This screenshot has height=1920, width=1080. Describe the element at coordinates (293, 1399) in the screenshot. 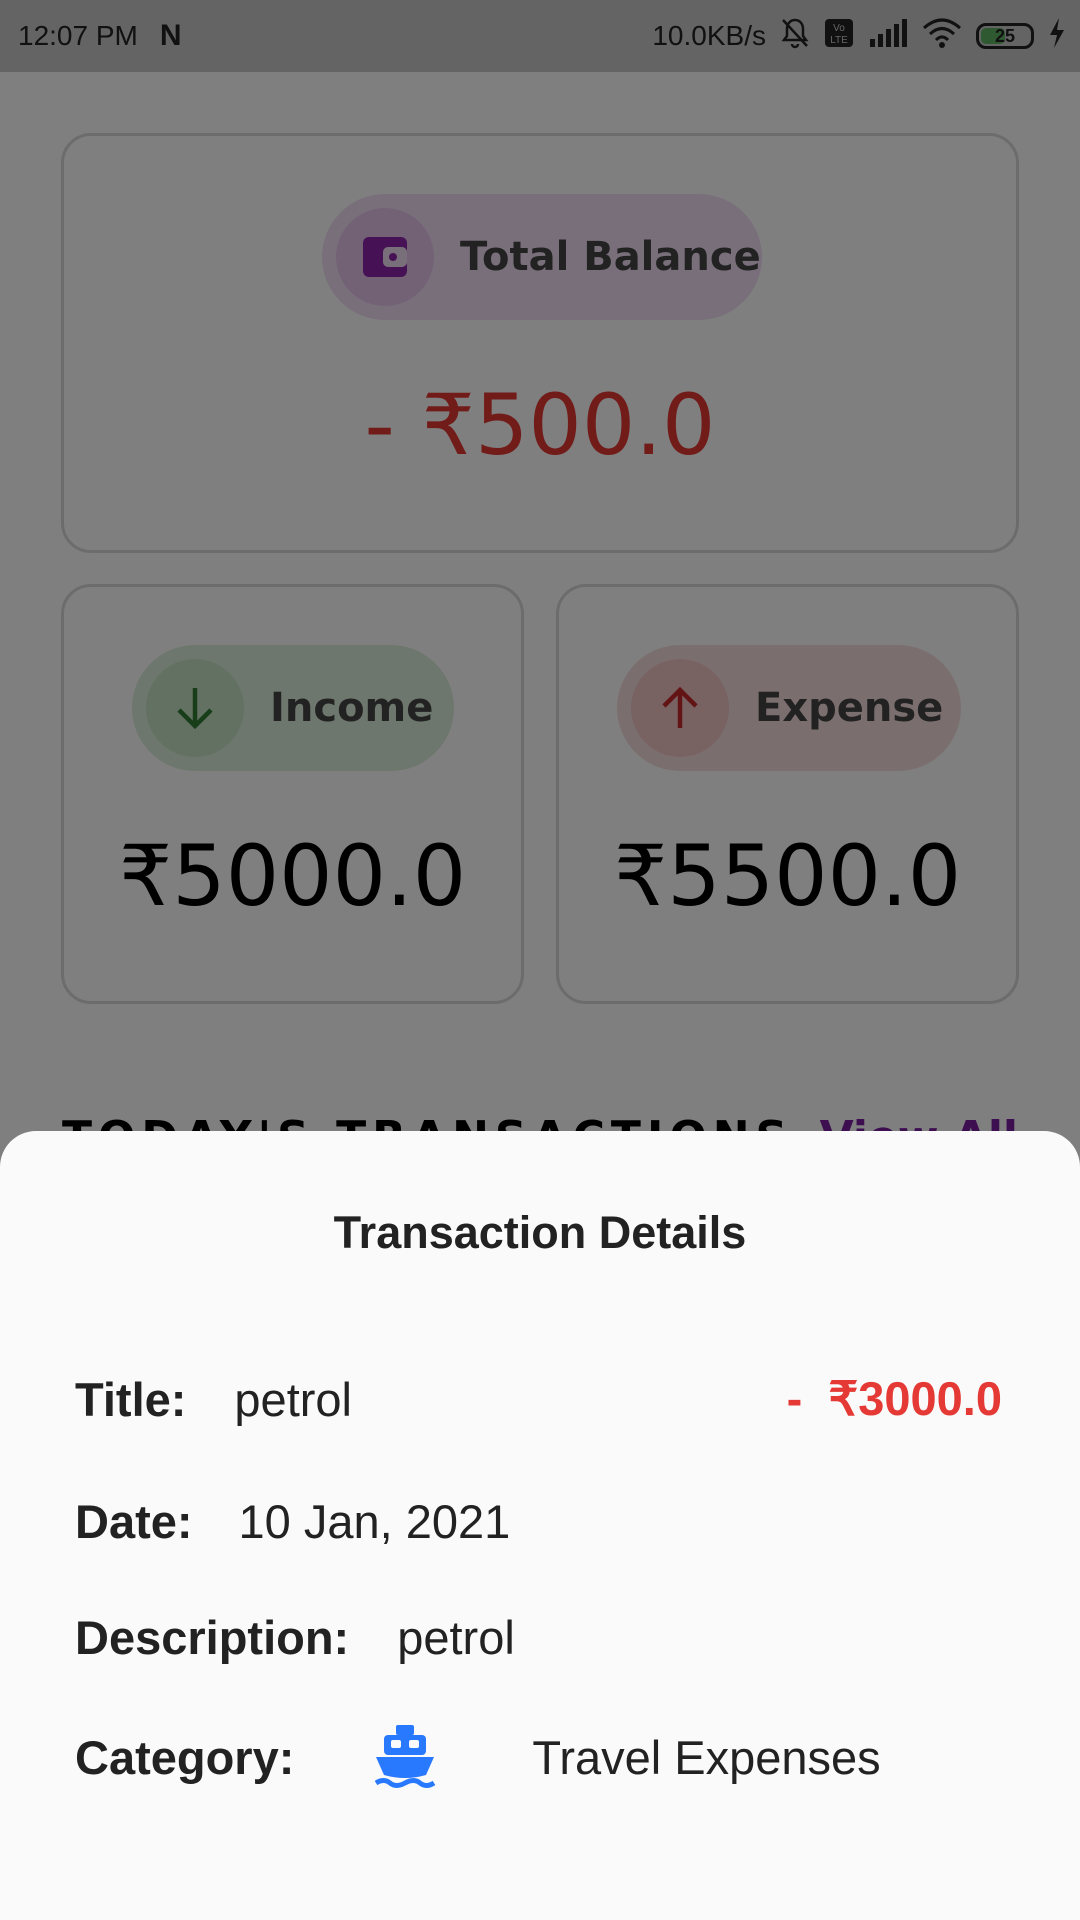

I see `title-value: petrol` at that location.